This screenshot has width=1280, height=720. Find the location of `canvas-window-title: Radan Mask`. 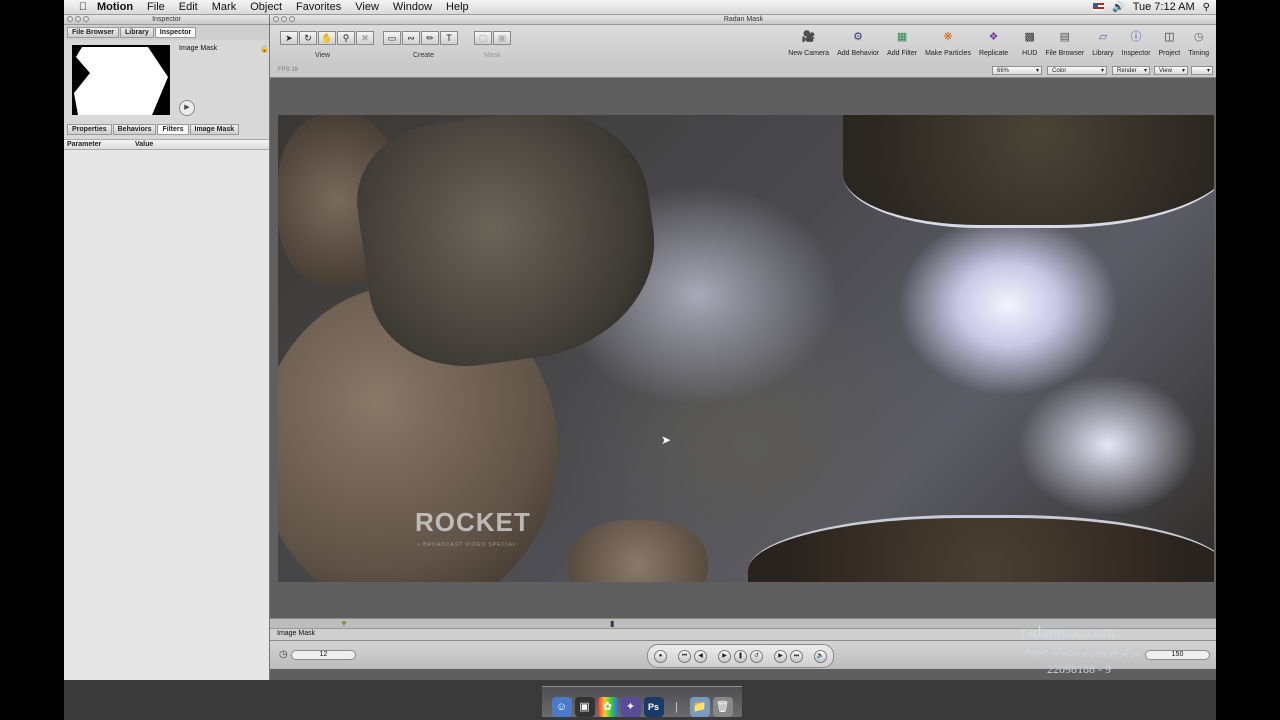

canvas-window-title: Radan Mask is located at coordinates (743, 19).